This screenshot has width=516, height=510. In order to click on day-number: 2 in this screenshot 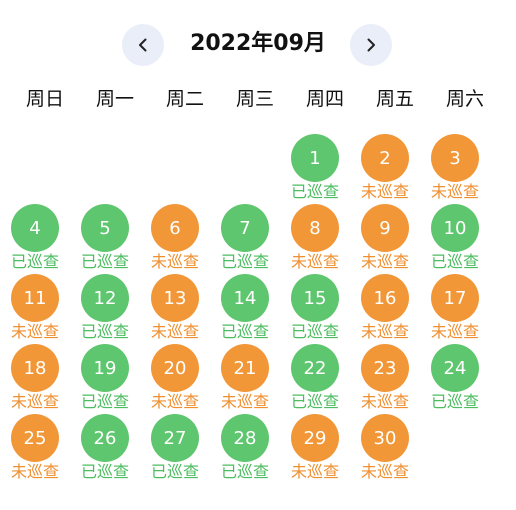, I will do `click(385, 158)`.